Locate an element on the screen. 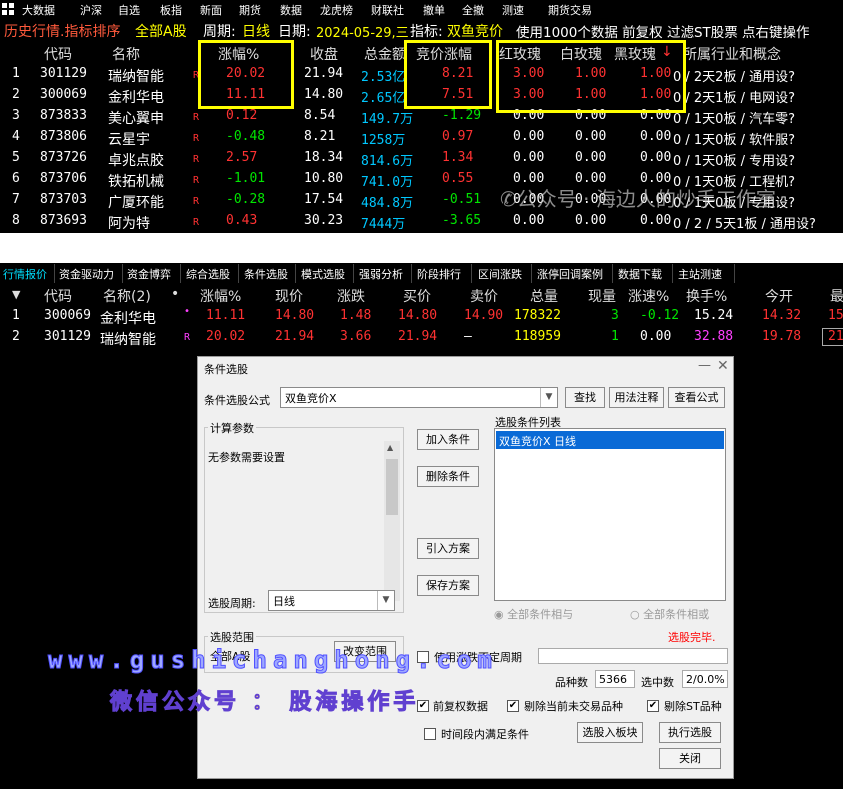 The image size is (843, 789). menu-item: 新面 is located at coordinates (211, 10).